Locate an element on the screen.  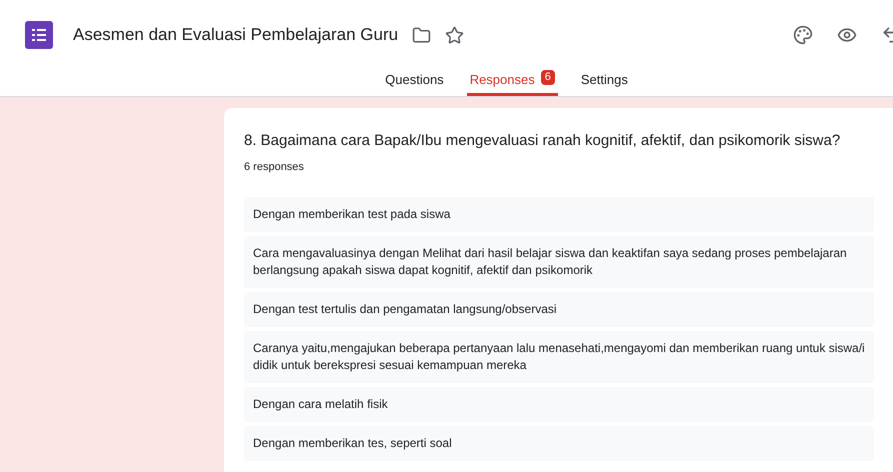
response-item: Dengan cara melatih fisik is located at coordinates (559, 404).